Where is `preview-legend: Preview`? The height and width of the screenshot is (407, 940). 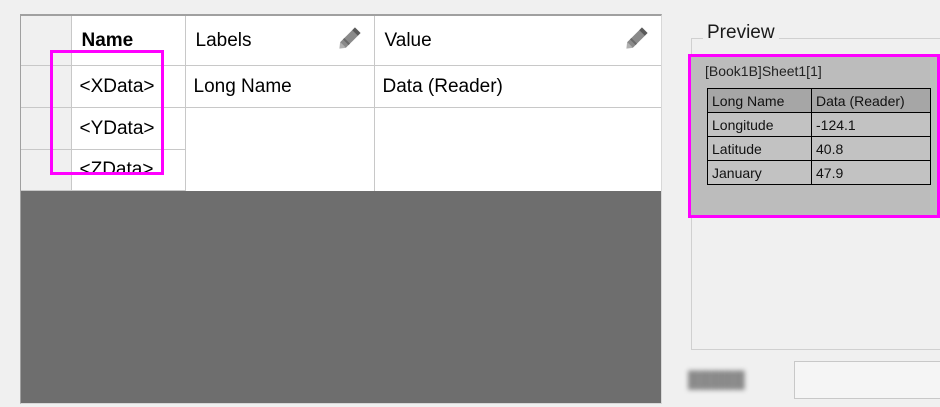 preview-legend: Preview is located at coordinates (741, 33).